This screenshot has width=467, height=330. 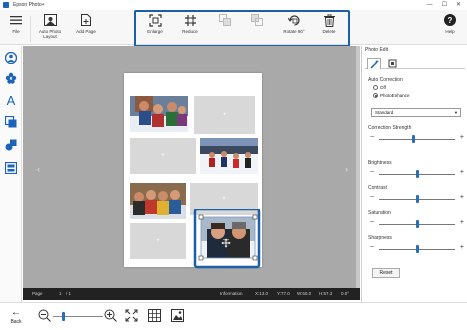 What do you see at coordinates (11, 100) in the screenshot?
I see `text-tool-icon: A` at bounding box center [11, 100].